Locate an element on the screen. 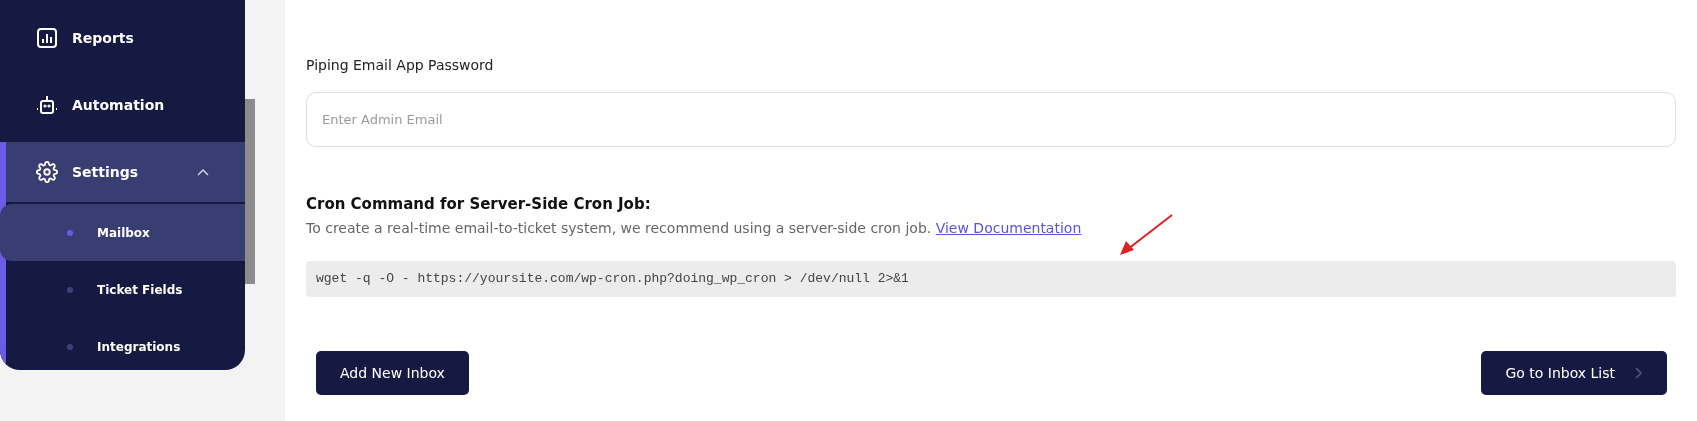 The height and width of the screenshot is (421, 1697). go-to-list-button: Go to Inbox List is located at coordinates (1574, 373).